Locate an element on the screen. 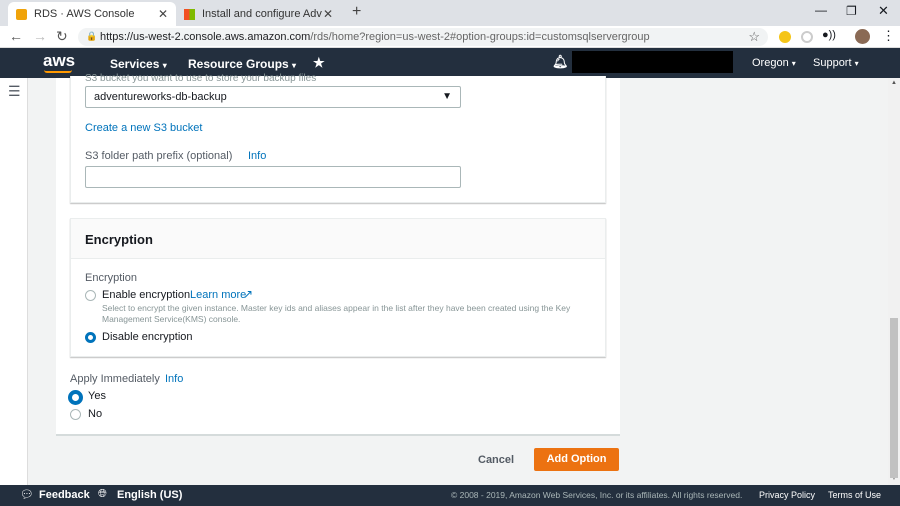 The image size is (900, 506). add-option-label: Add Option is located at coordinates (576, 459).